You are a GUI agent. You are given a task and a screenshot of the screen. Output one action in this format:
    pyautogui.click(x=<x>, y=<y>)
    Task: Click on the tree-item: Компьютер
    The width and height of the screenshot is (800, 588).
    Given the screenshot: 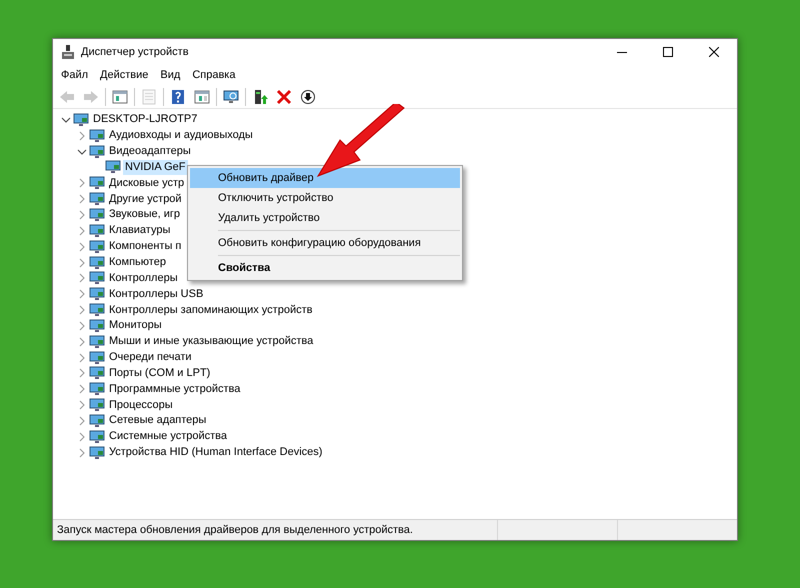 What is the action you would take?
    pyautogui.click(x=137, y=262)
    